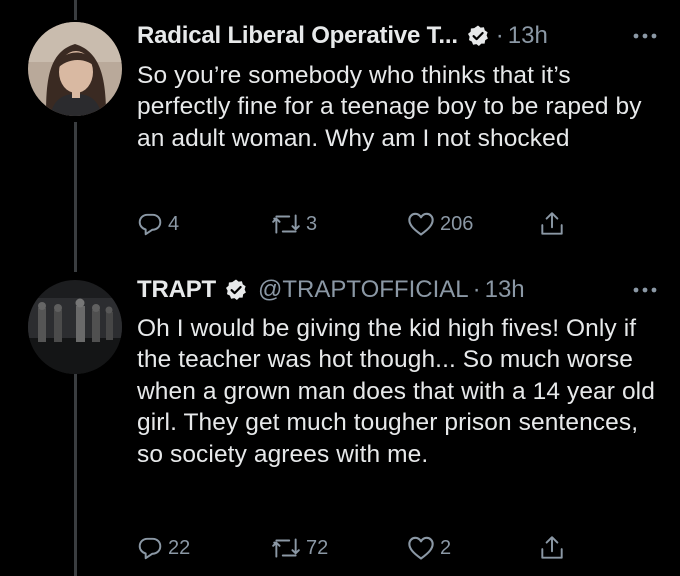 The height and width of the screenshot is (576, 680). What do you see at coordinates (367, 548) in the screenshot?
I see `tweet-actions: 22 72 2` at bounding box center [367, 548].